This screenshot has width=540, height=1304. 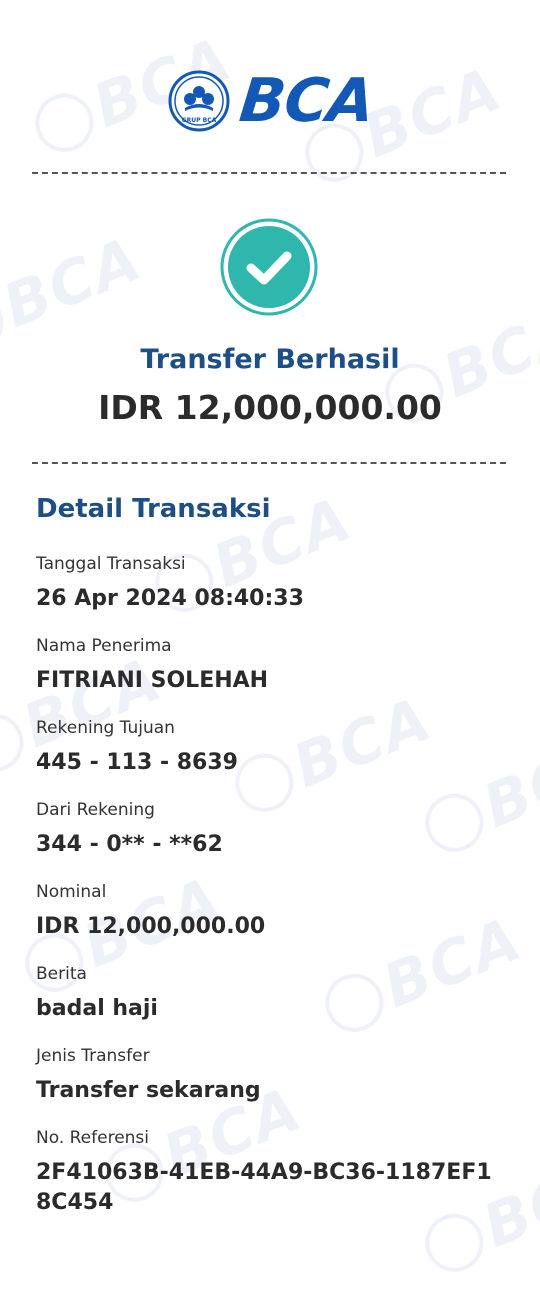 I want to click on detail-value: IDR 12,000,000.00, so click(x=151, y=926).